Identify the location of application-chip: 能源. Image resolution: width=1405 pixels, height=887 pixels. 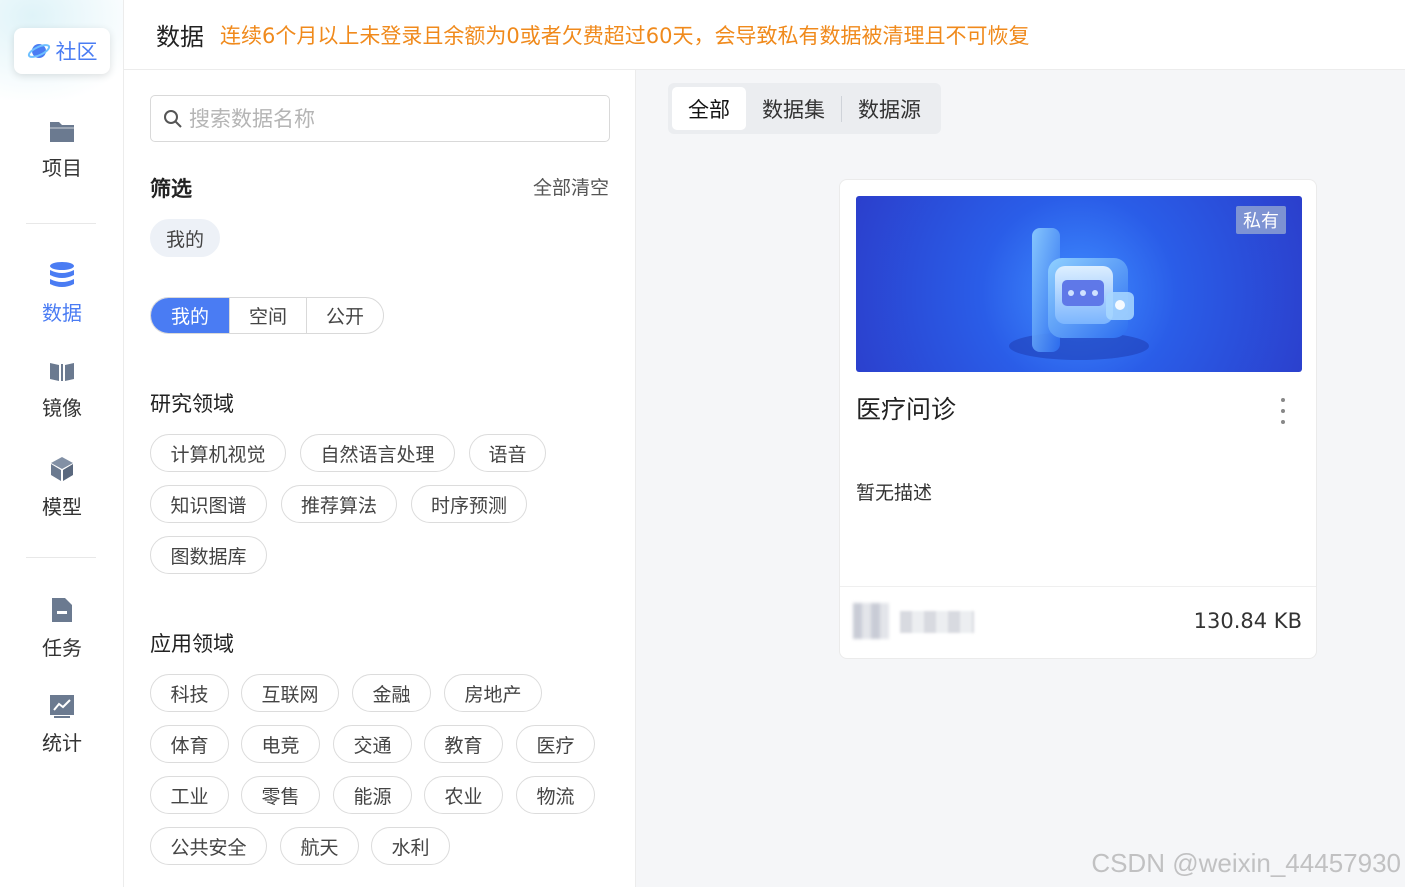
(372, 795).